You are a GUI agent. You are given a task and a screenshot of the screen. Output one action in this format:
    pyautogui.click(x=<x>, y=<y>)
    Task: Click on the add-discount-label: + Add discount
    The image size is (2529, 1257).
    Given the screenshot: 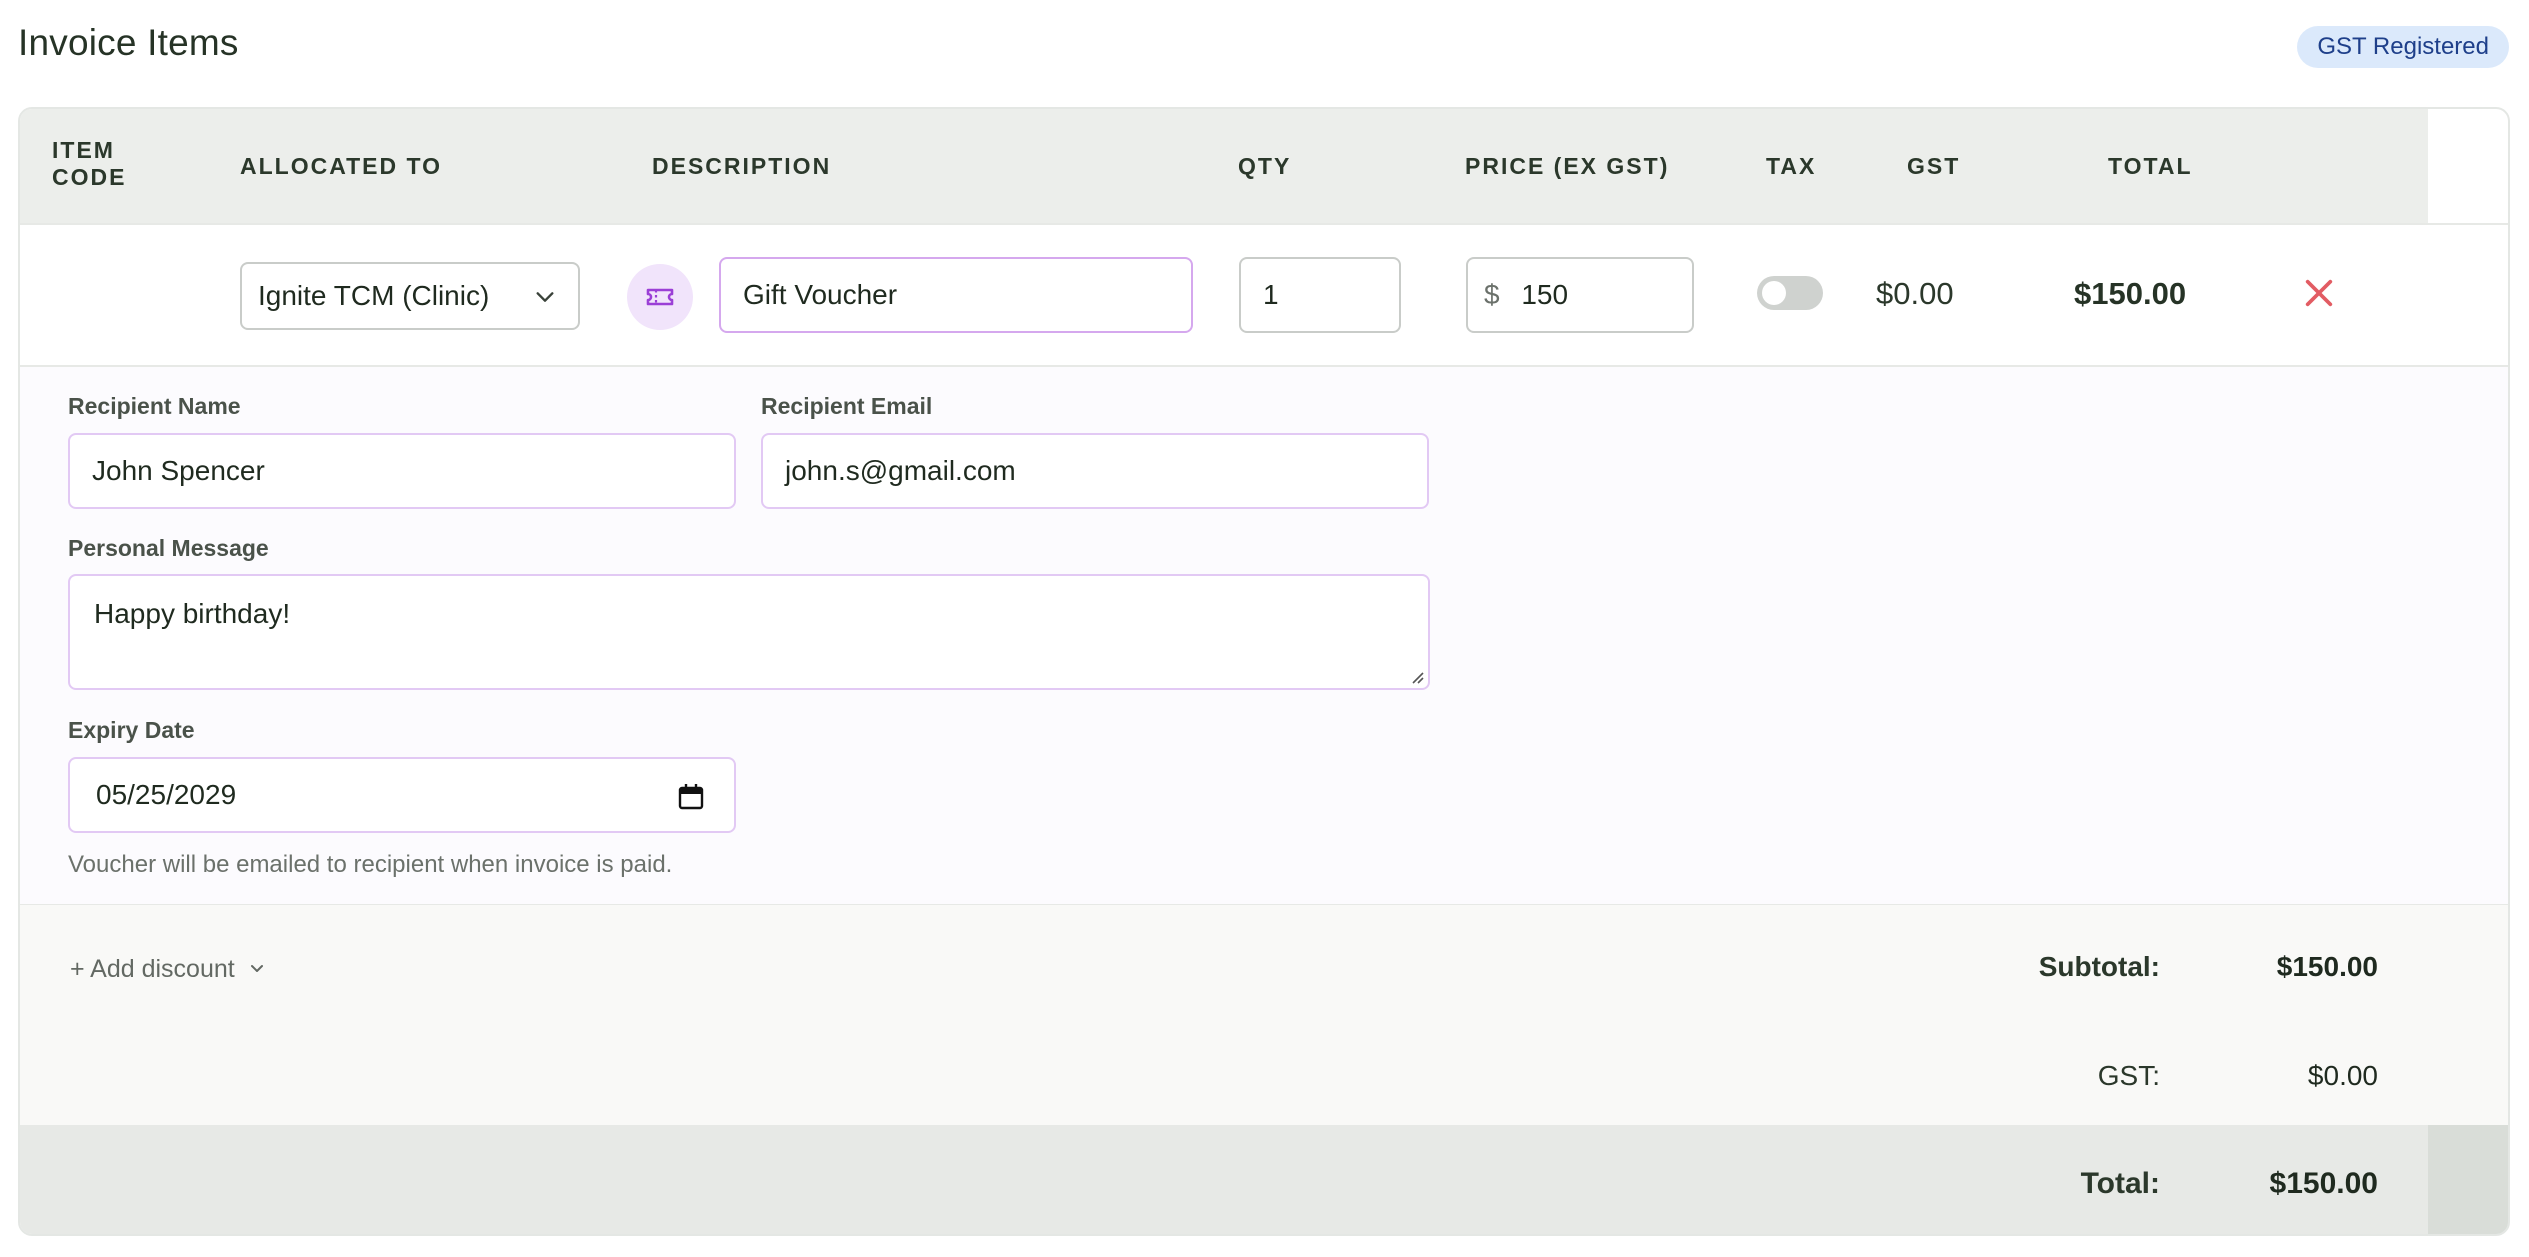 What is the action you would take?
    pyautogui.click(x=152, y=969)
    